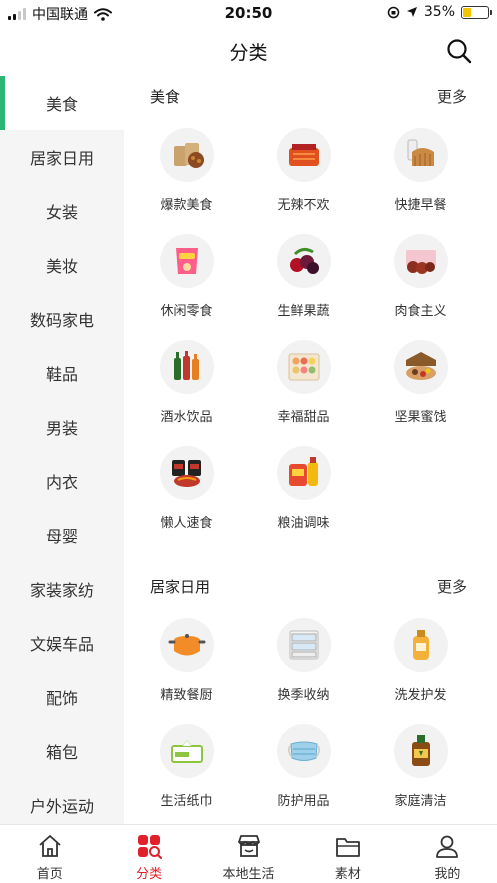 This screenshot has height=883, width=497. Describe the element at coordinates (186, 417) in the screenshot. I see `category-item-label: 酒水饮品` at that location.